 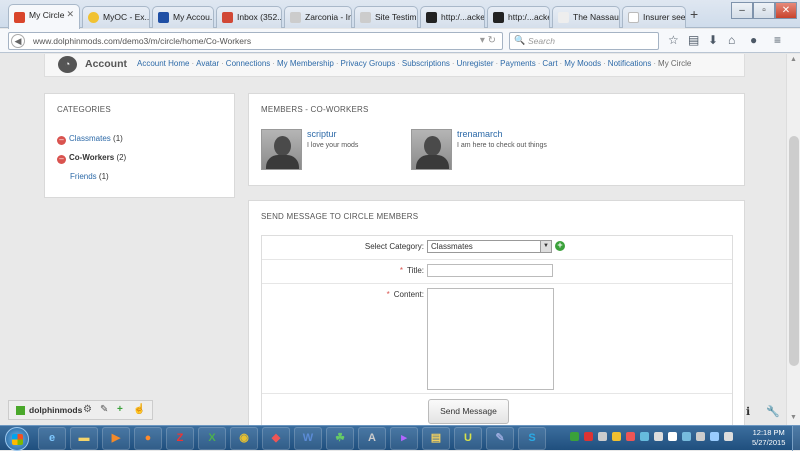 What do you see at coordinates (372, 438) in the screenshot?
I see `dictionary-icon: A` at bounding box center [372, 438].